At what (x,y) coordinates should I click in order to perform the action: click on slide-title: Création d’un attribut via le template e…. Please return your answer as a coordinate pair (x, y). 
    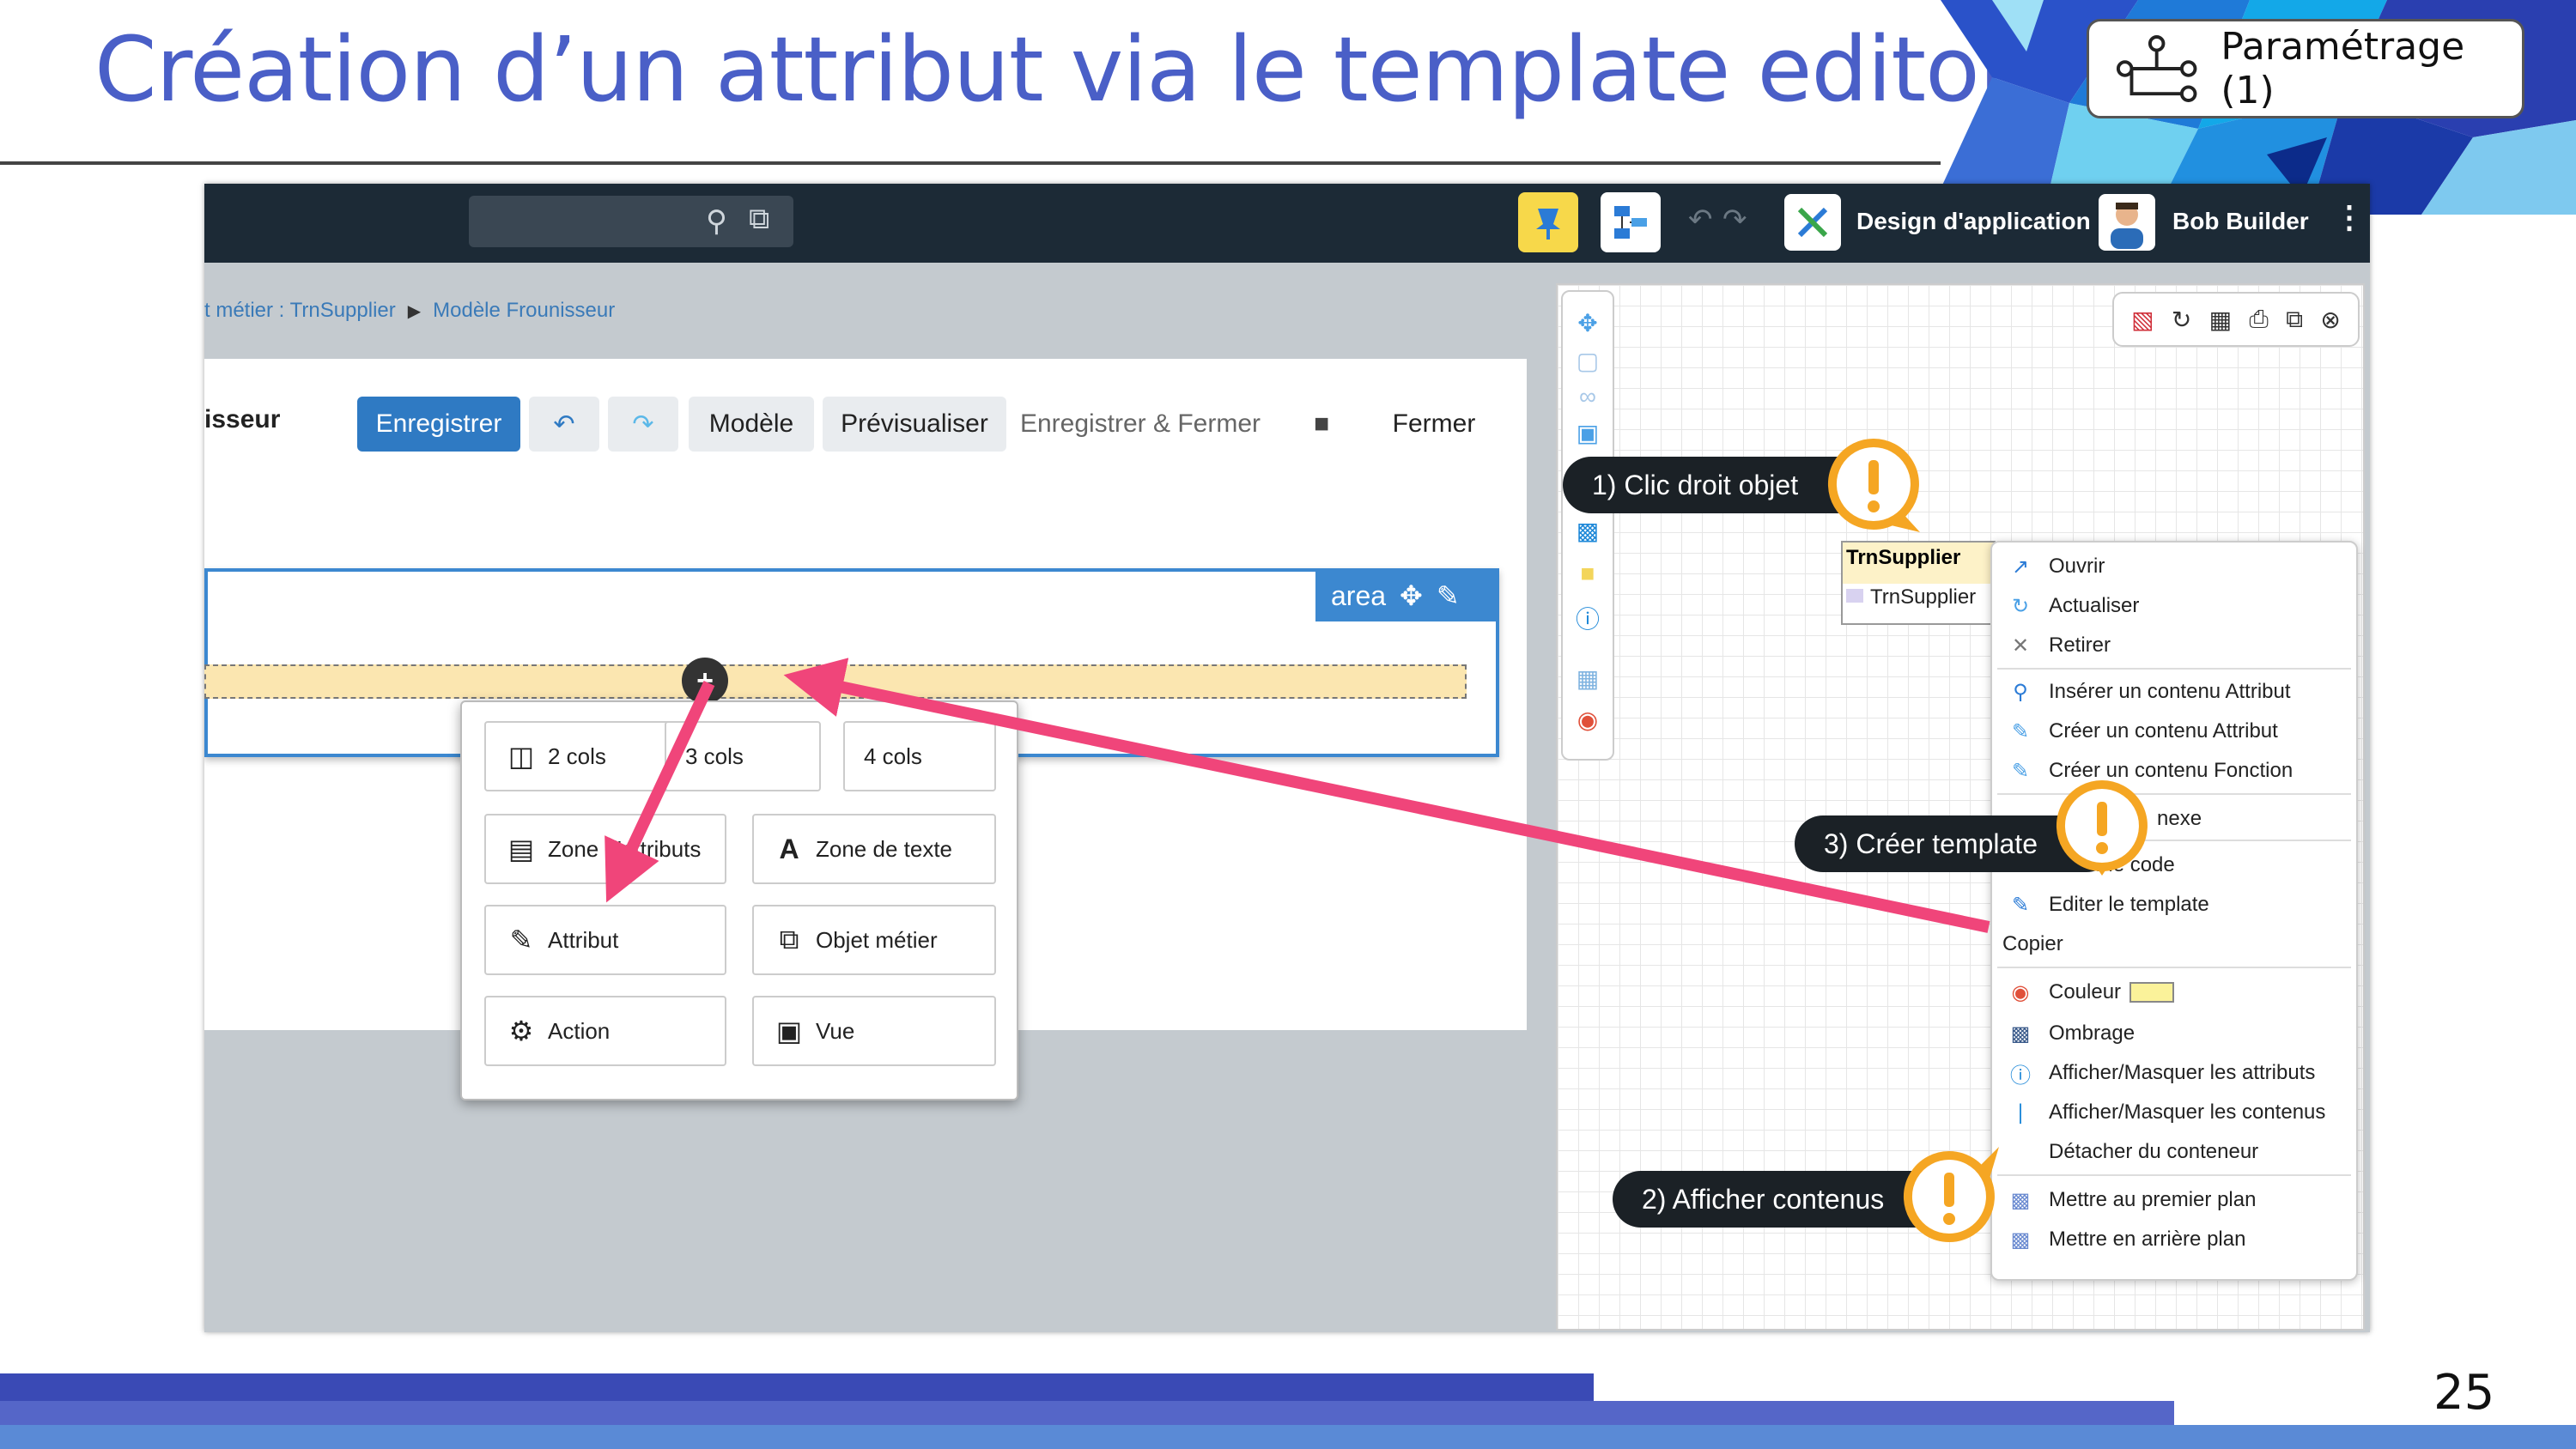
    Looking at the image, I should click on (1054, 69).